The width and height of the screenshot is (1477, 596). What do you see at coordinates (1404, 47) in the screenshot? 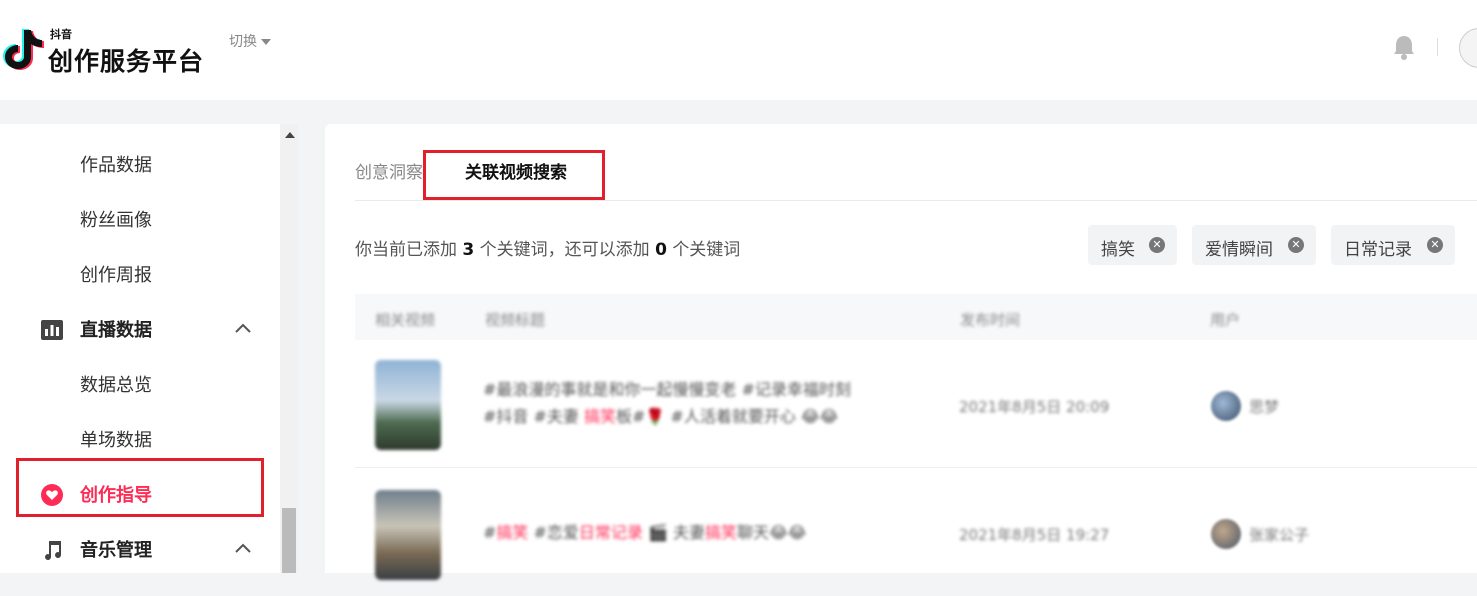
I see `bell-icon` at bounding box center [1404, 47].